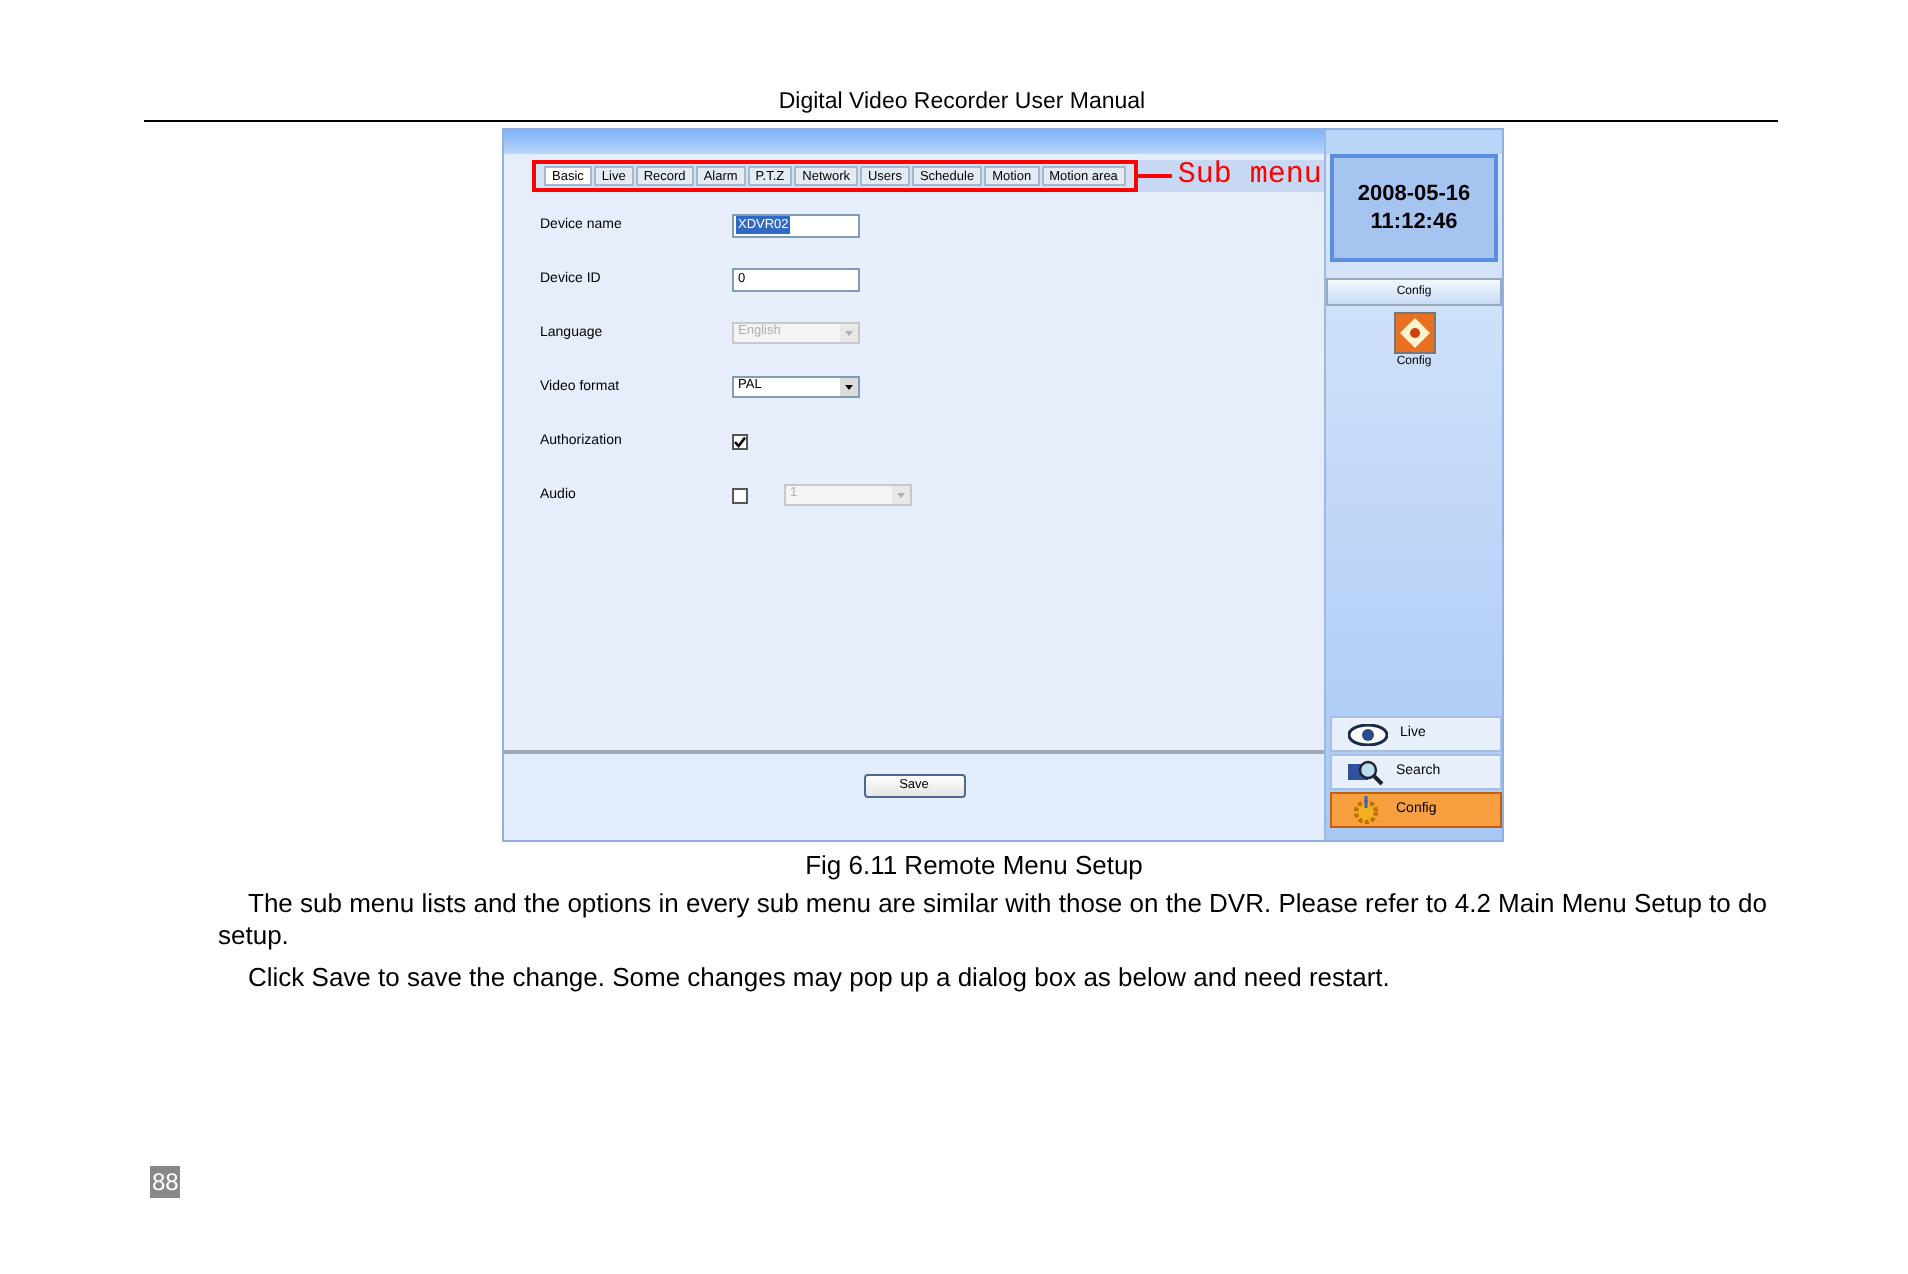 The height and width of the screenshot is (1274, 1908). Describe the element at coordinates (1414, 194) in the screenshot. I see `clock-date: 2008-05-16` at that location.